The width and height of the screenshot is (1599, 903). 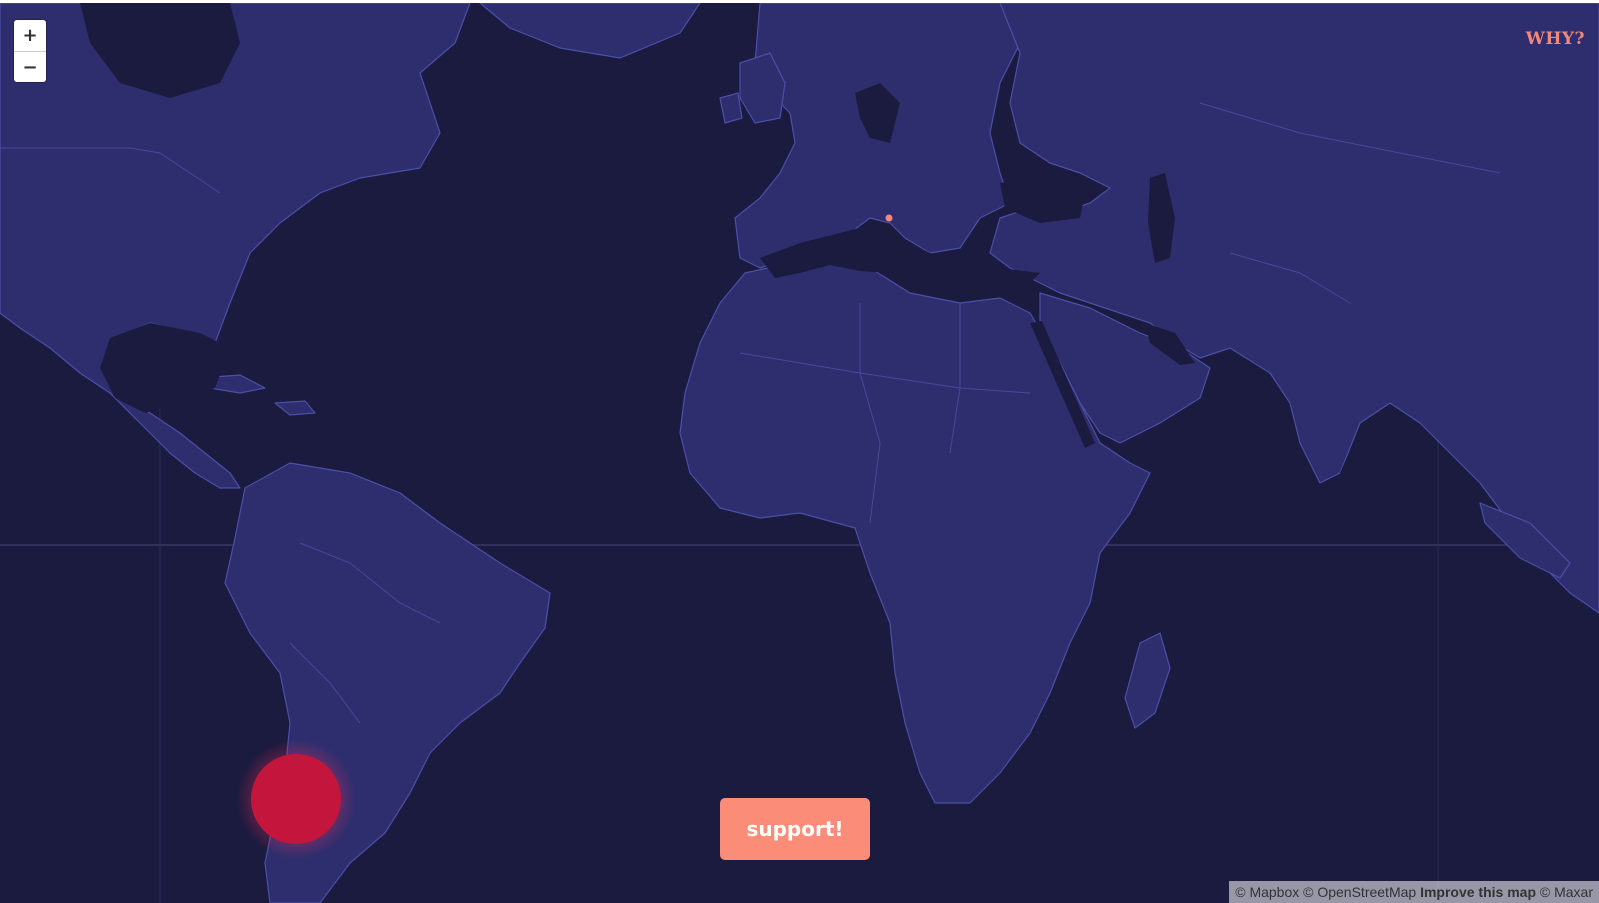 I want to click on zoom-in-button: +, so click(x=30, y=35).